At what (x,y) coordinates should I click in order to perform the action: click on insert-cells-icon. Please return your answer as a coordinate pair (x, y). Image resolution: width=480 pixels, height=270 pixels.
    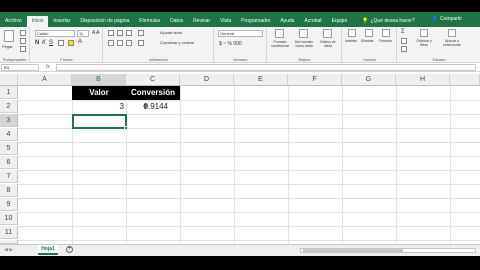
    Looking at the image, I should click on (352, 33).